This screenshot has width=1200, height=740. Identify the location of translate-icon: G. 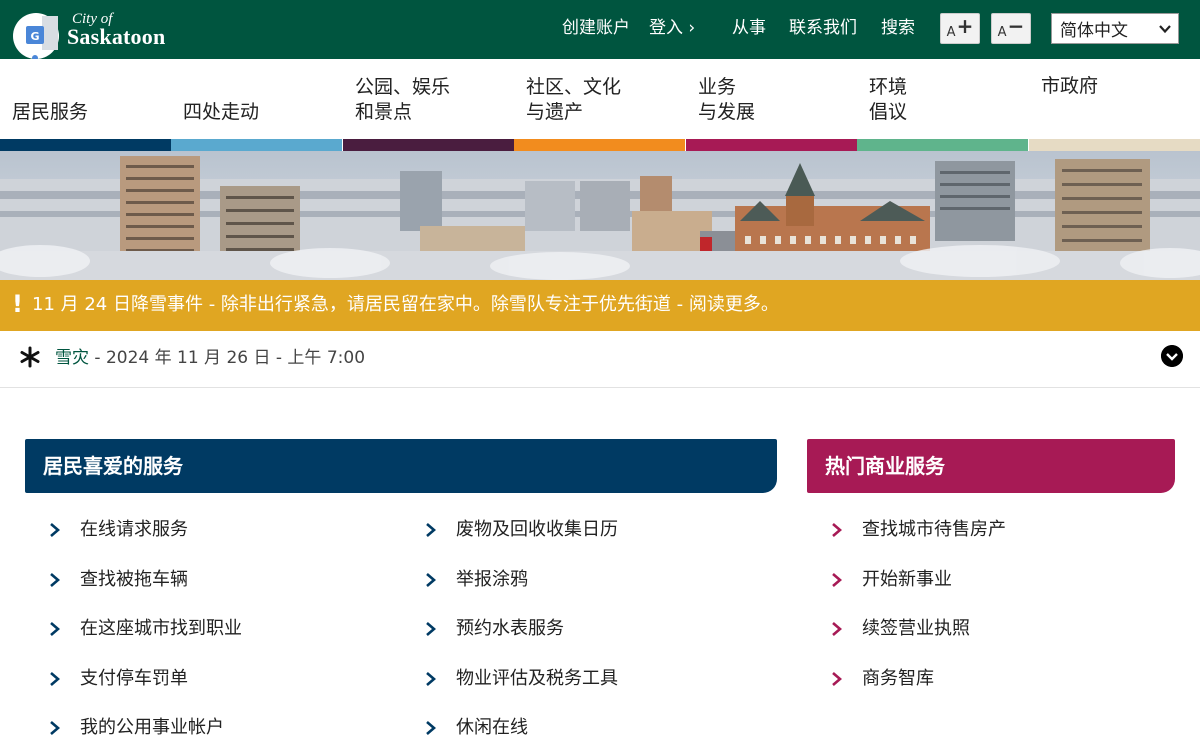
(36, 37).